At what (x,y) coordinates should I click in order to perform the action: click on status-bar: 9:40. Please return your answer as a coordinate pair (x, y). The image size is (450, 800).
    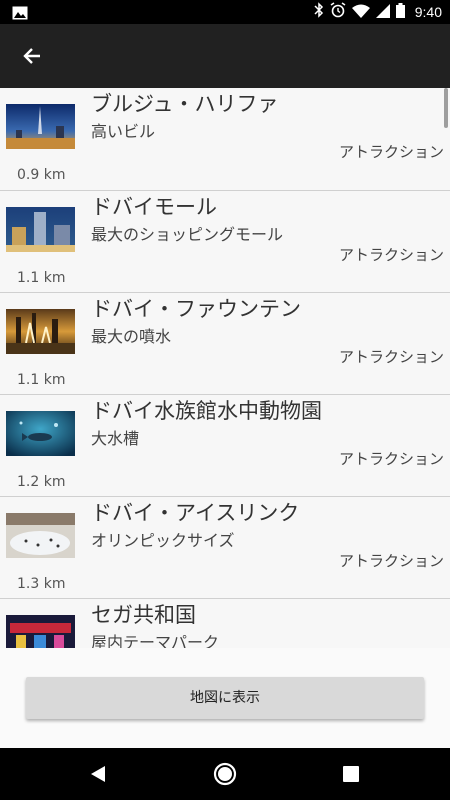
    Looking at the image, I should click on (225, 12).